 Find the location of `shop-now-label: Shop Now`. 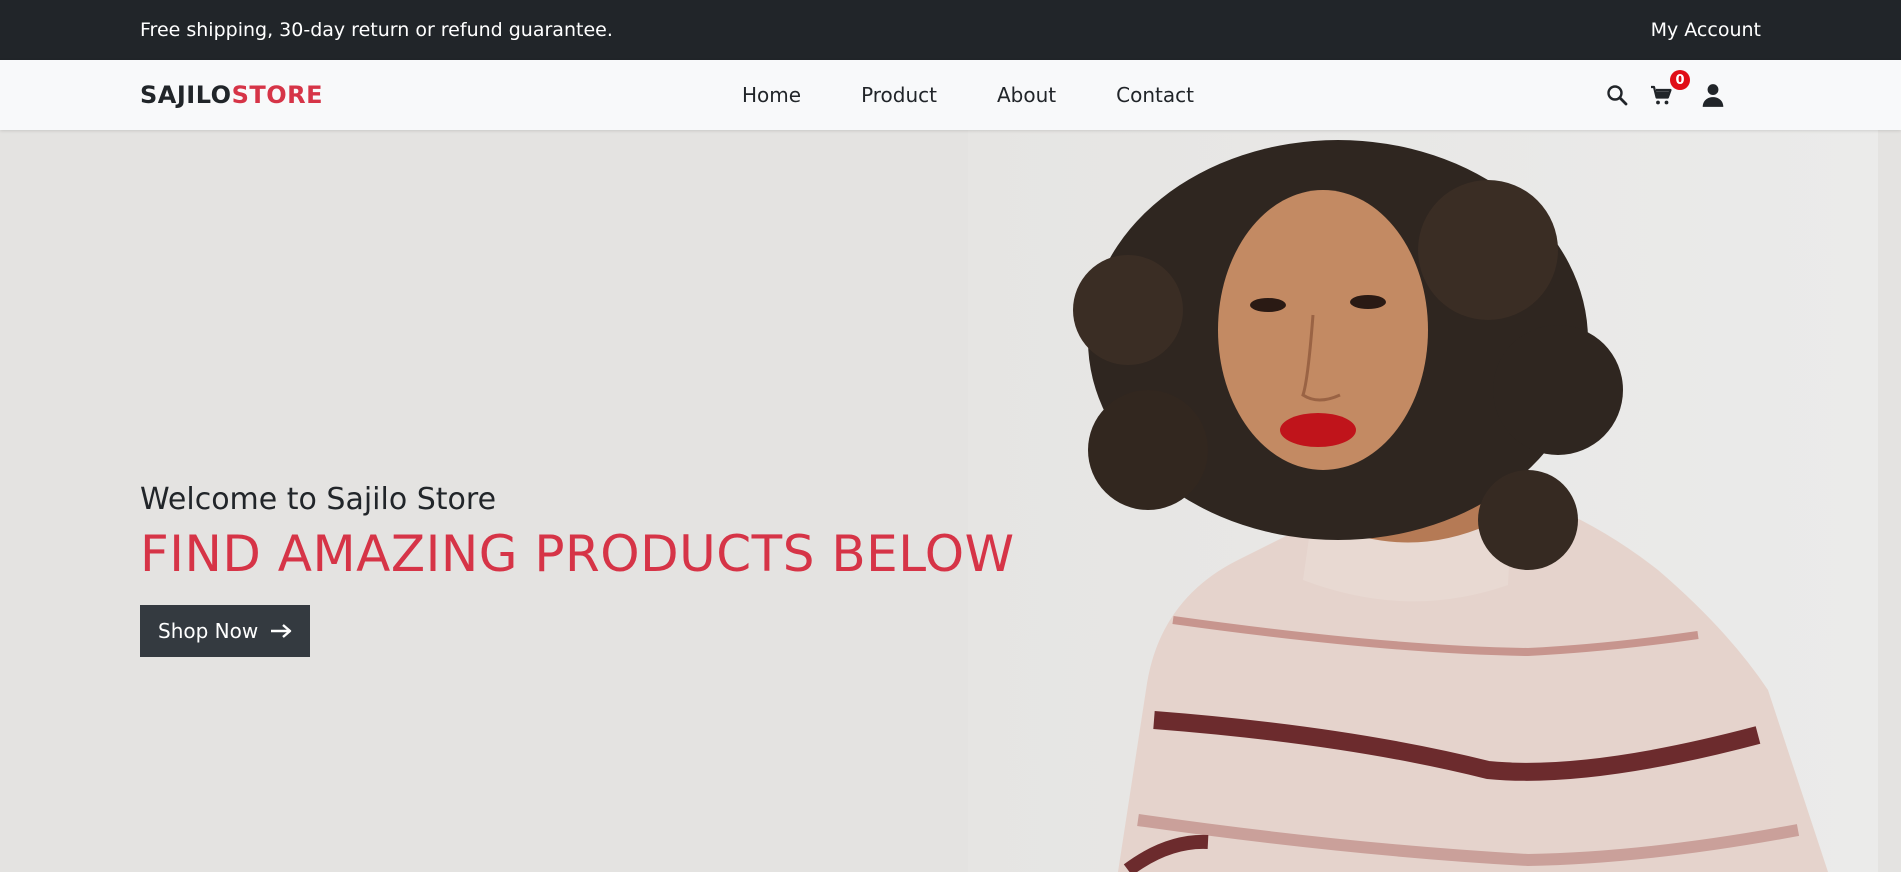

shop-now-label: Shop Now is located at coordinates (208, 631).